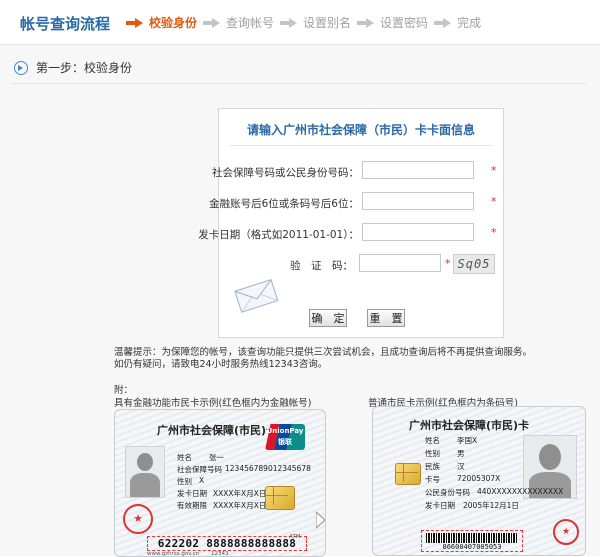 The image size is (600, 557). I want to click on tips-line: 如仍有疑问，请致电24小时服务热线12343咨询。, so click(221, 364).